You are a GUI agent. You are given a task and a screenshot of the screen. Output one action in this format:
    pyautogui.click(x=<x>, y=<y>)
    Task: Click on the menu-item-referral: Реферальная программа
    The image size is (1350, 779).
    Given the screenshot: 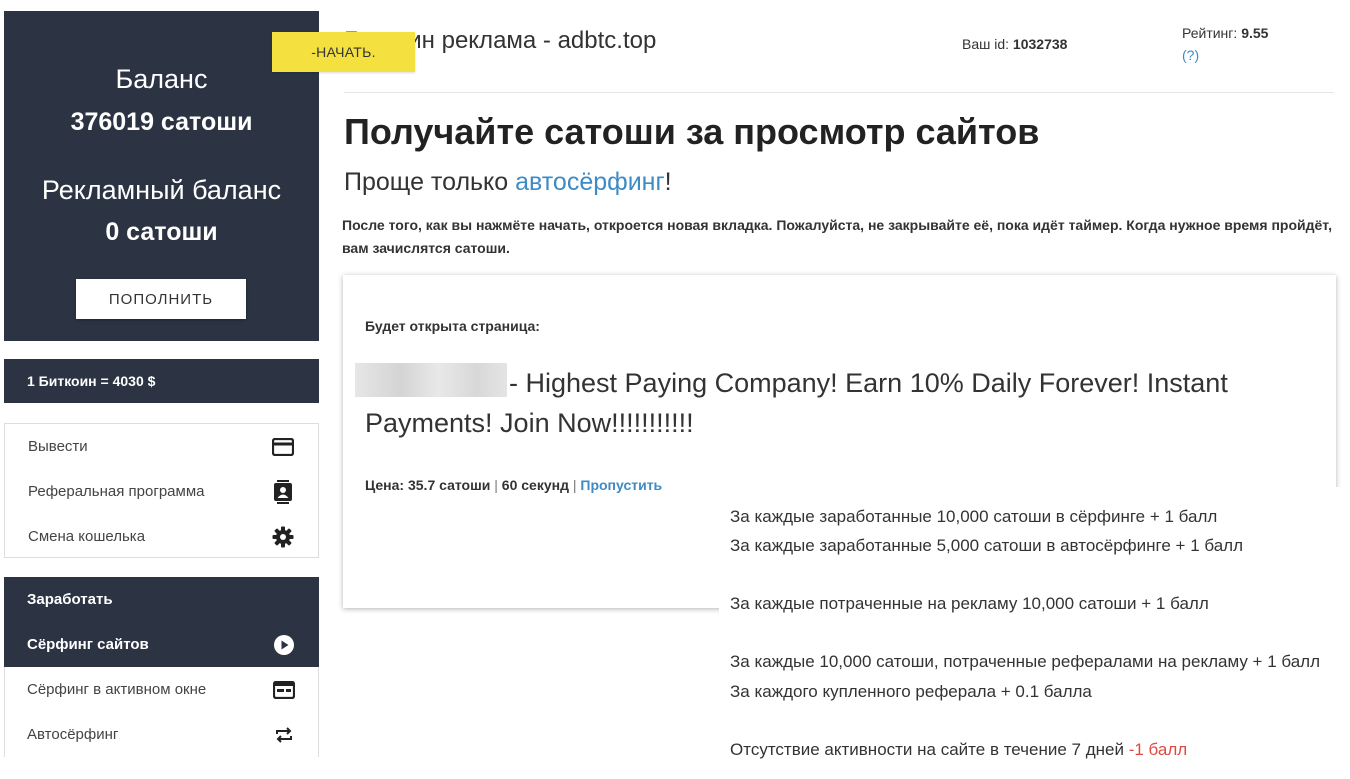 What is the action you would take?
    pyautogui.click(x=161, y=491)
    